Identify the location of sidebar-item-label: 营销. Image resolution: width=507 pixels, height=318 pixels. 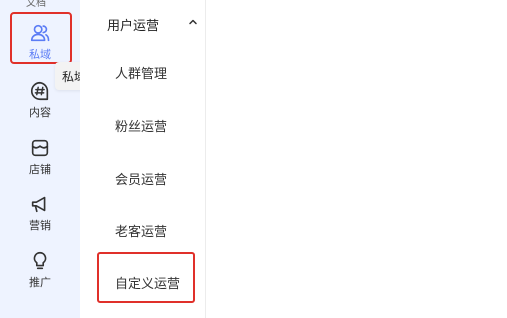
(40, 225).